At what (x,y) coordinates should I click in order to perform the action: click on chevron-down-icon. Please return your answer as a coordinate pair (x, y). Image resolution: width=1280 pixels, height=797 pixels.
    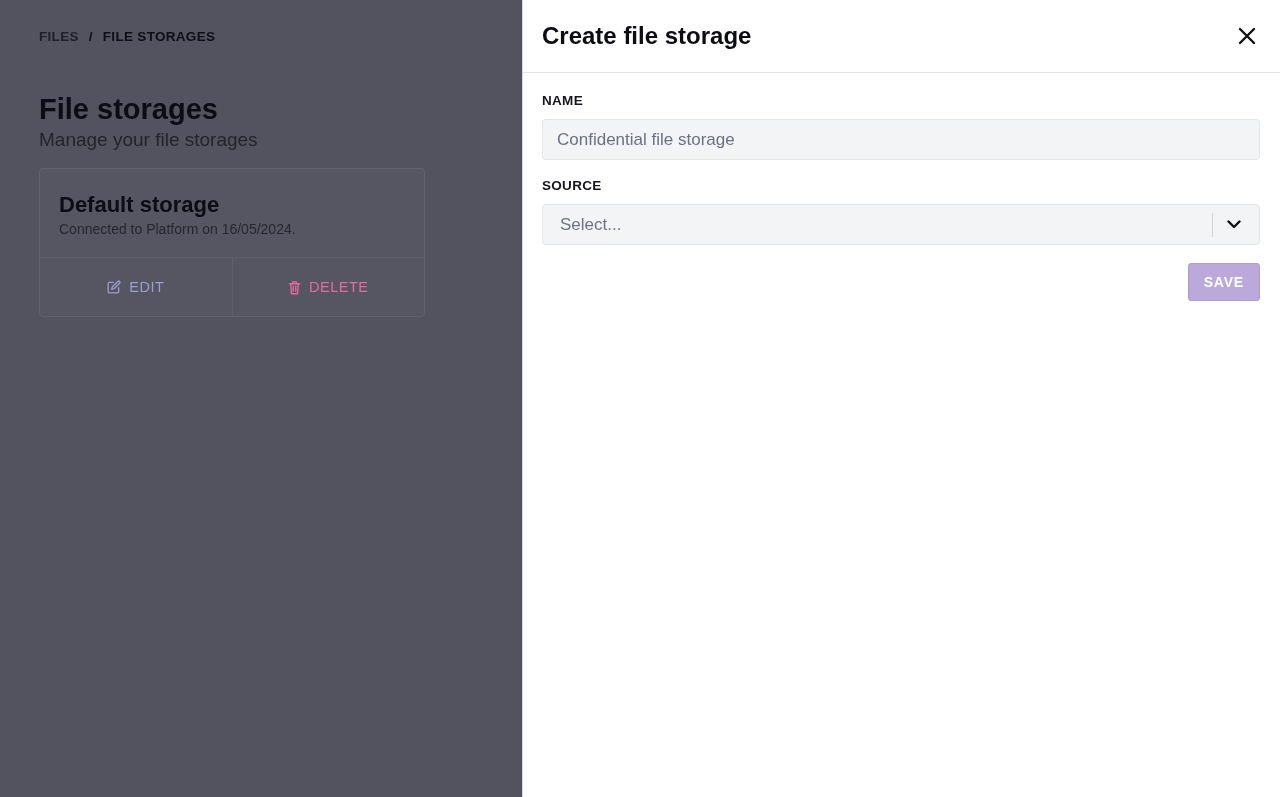
    Looking at the image, I should click on (1234, 224).